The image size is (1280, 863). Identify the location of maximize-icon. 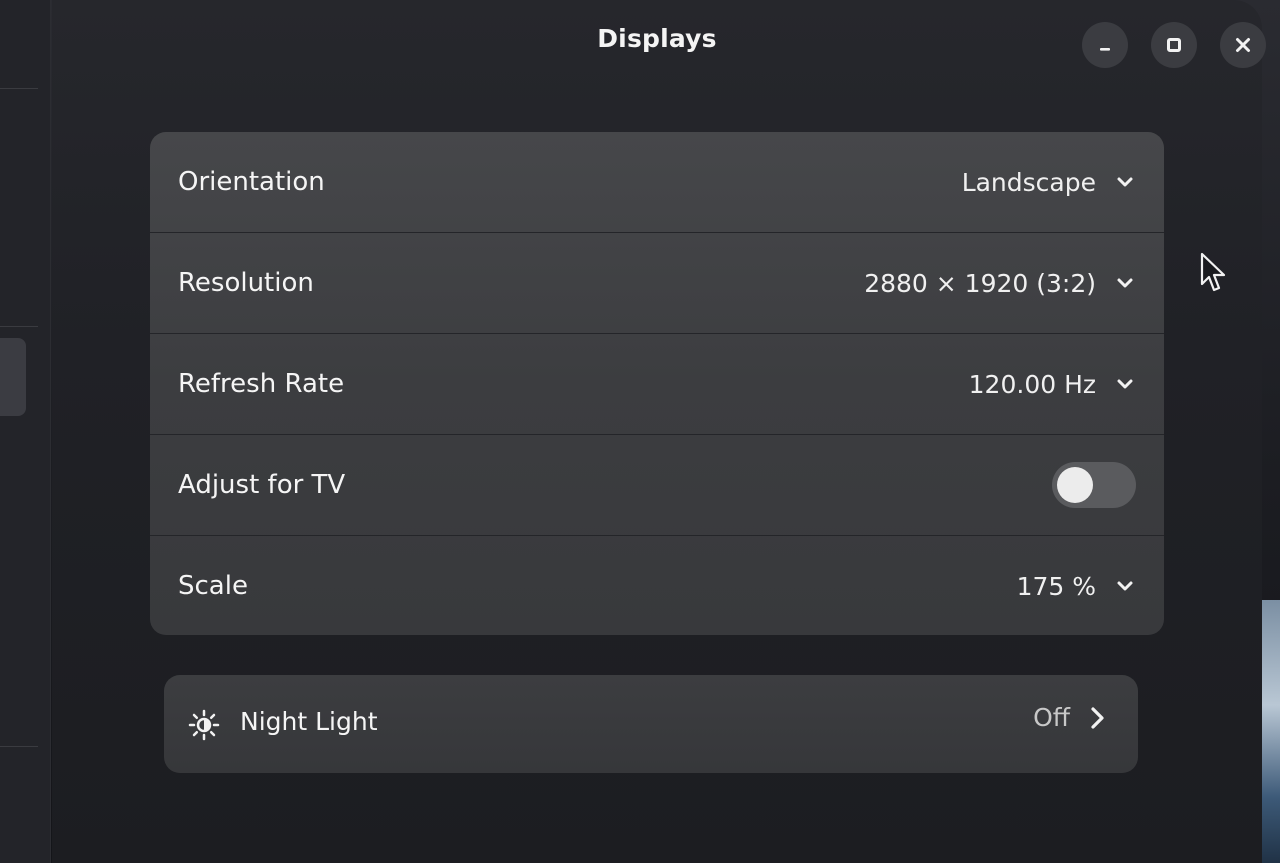
(1174, 45).